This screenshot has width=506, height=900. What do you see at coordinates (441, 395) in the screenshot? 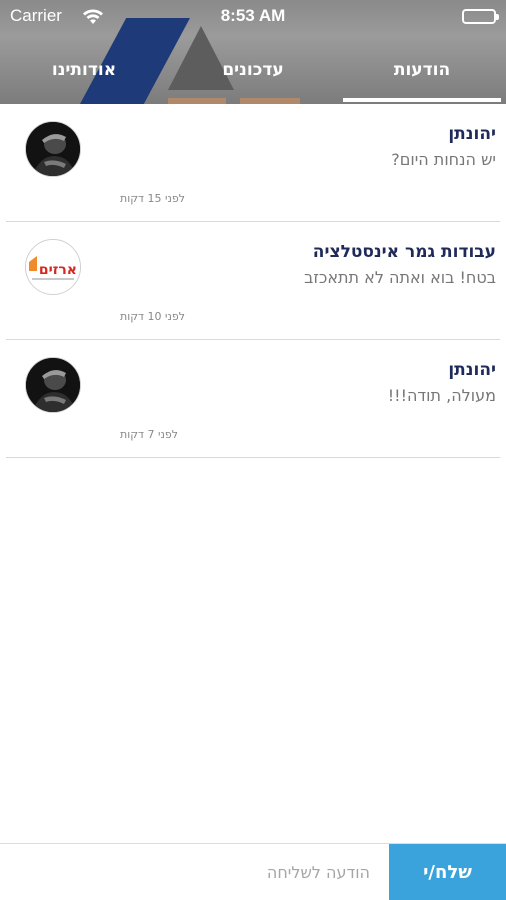
I see `message-preview: מעולה, תודה!!!` at bounding box center [441, 395].